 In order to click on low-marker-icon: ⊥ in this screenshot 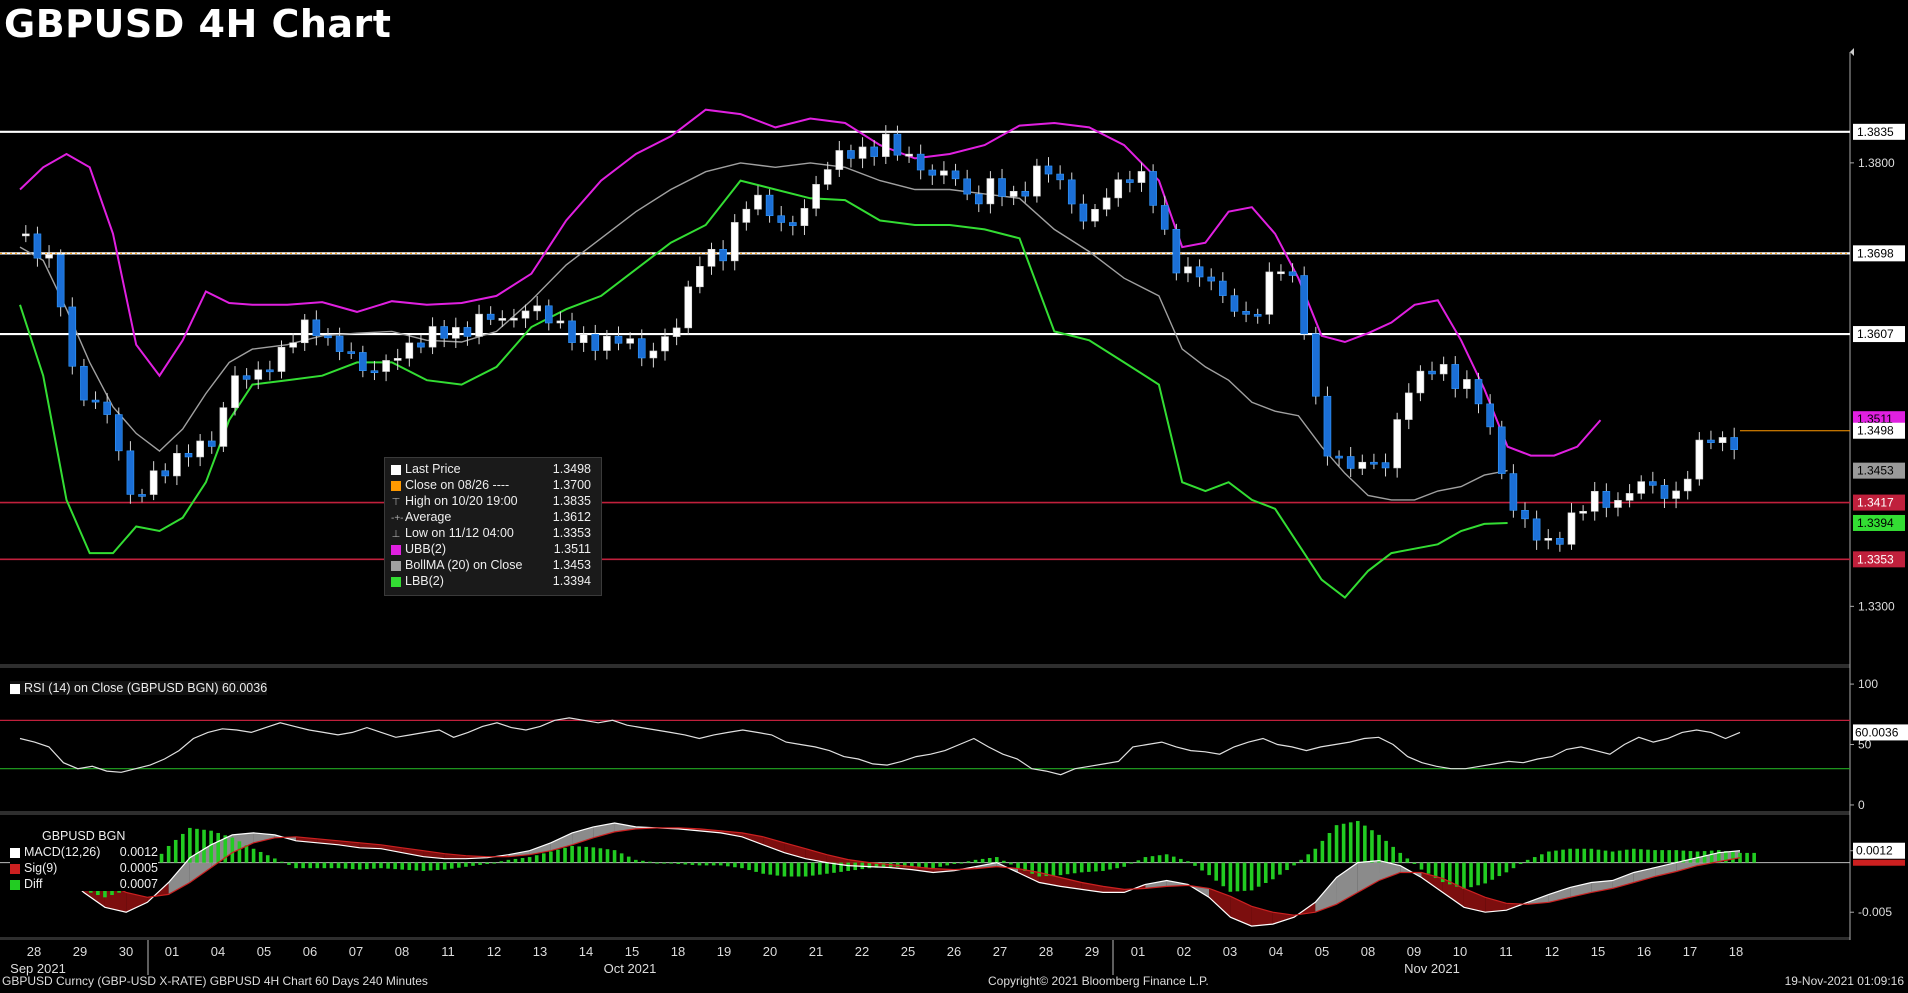, I will do `click(396, 534)`.